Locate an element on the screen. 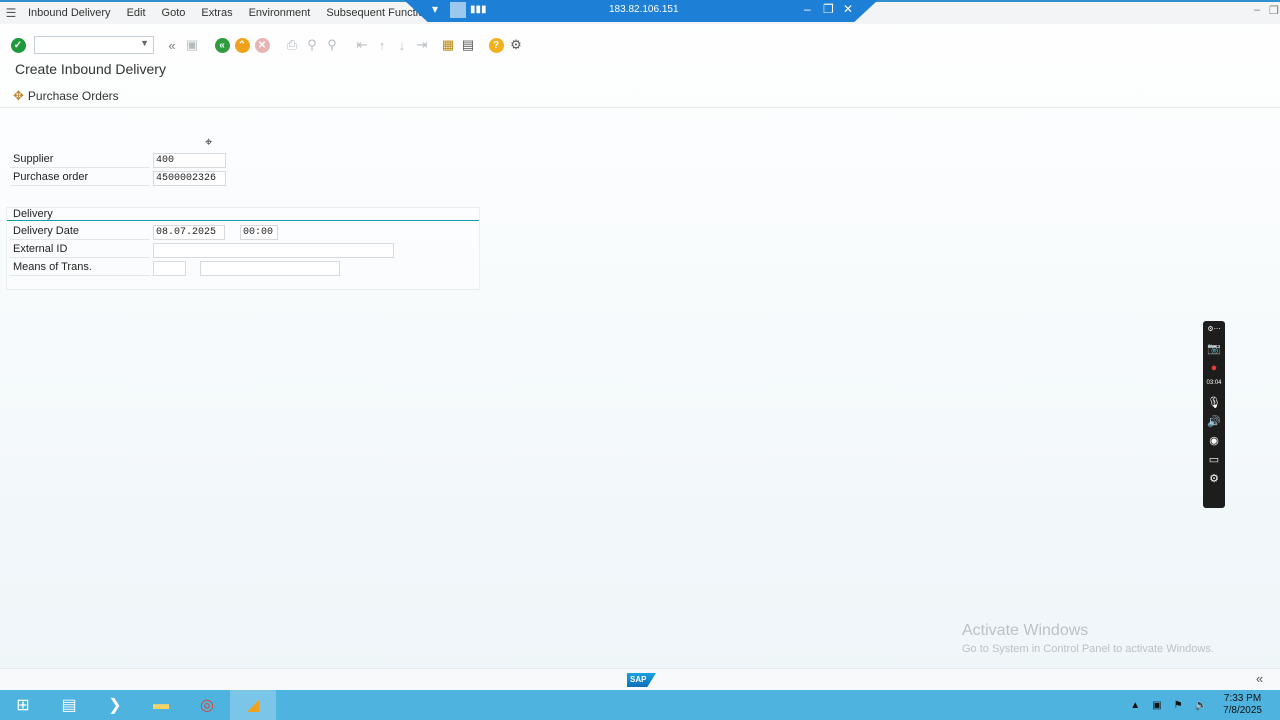  customize-layout-icon: ⚙ is located at coordinates (516, 45).